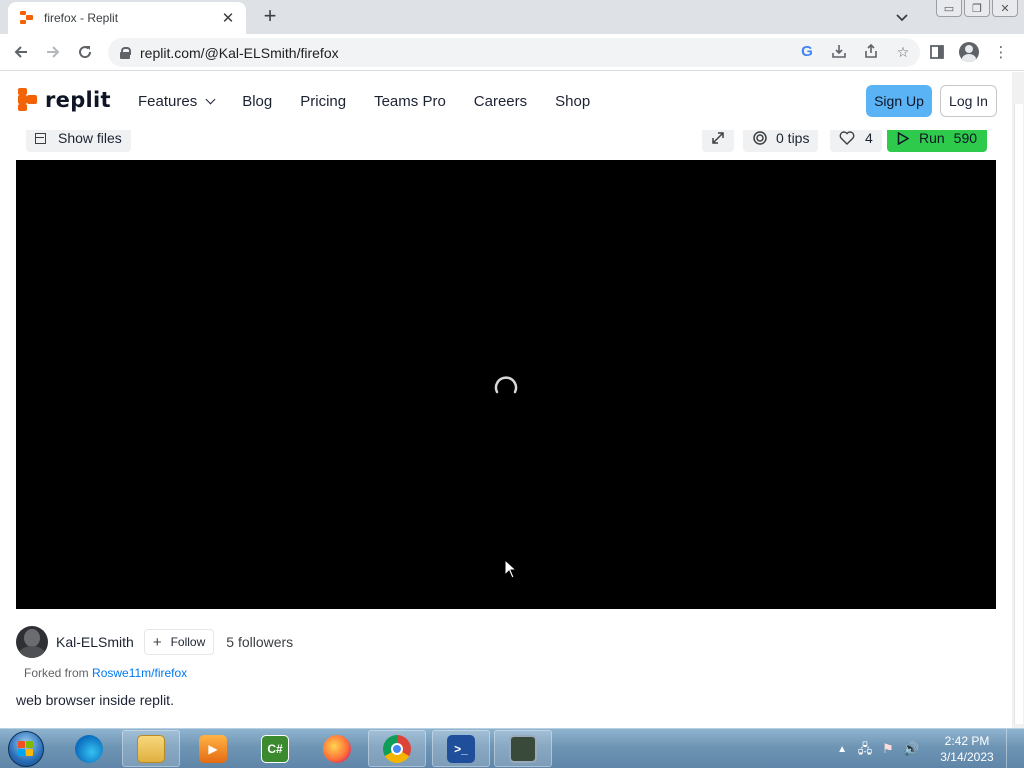 The height and width of the screenshot is (768, 1024). I want to click on share-icon, so click(871, 52).